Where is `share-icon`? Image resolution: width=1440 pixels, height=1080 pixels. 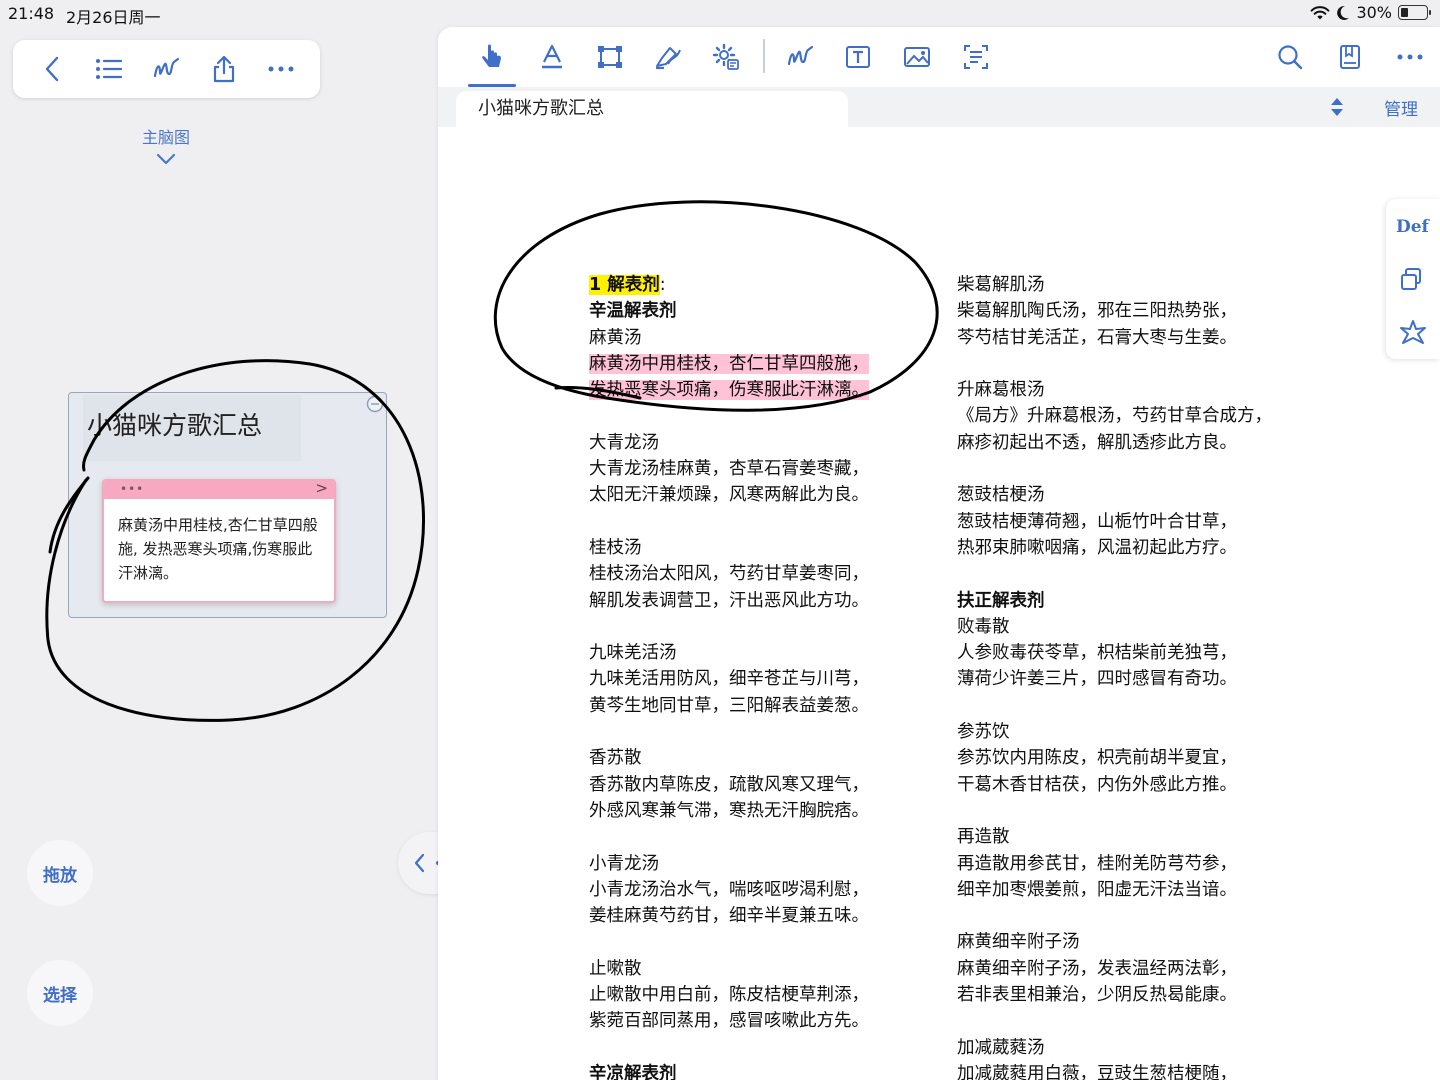
share-icon is located at coordinates (224, 69).